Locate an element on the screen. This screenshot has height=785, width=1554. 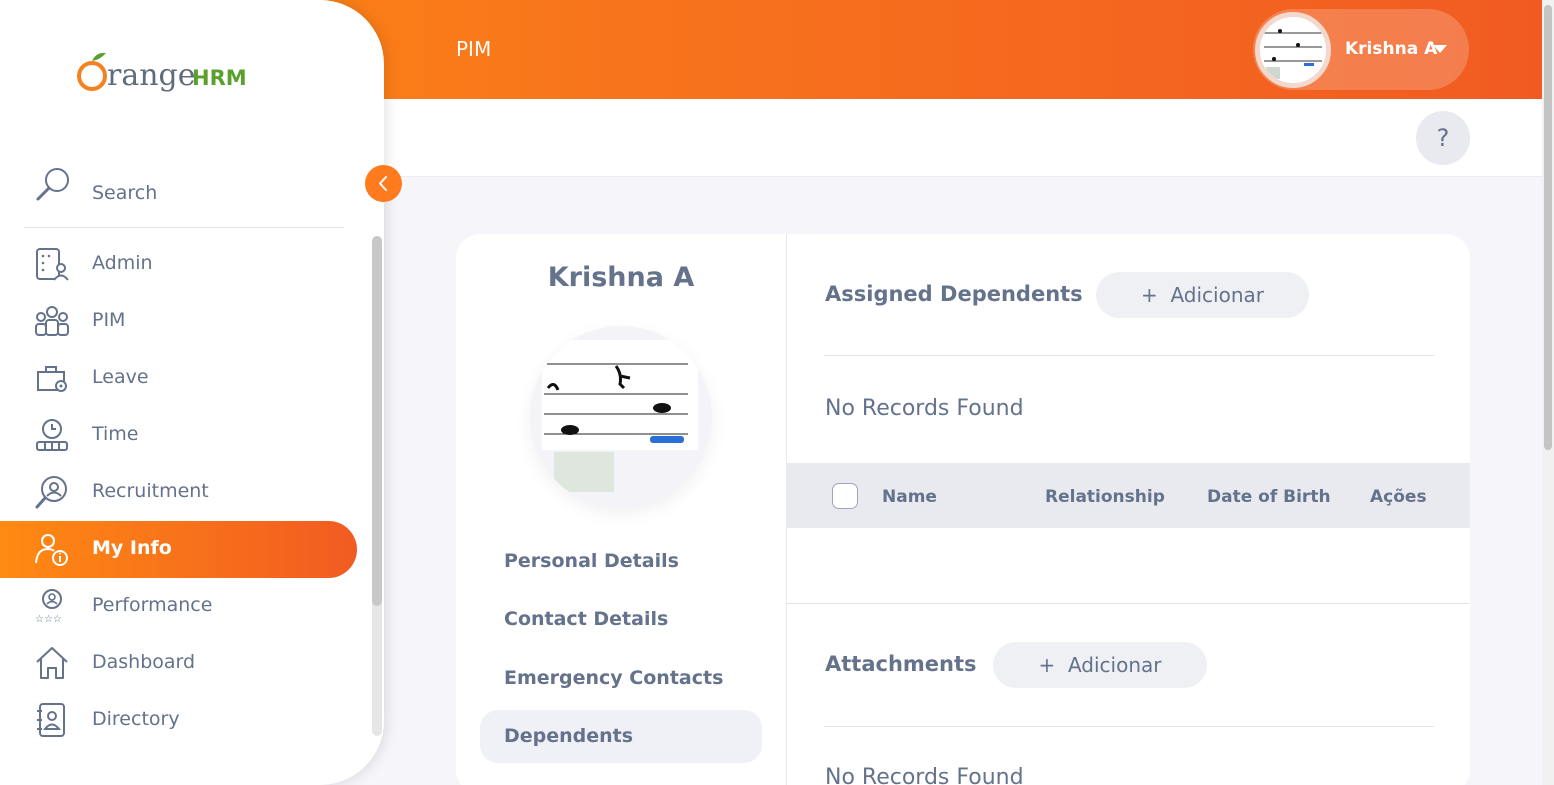
directory-icon is located at coordinates (52, 720).